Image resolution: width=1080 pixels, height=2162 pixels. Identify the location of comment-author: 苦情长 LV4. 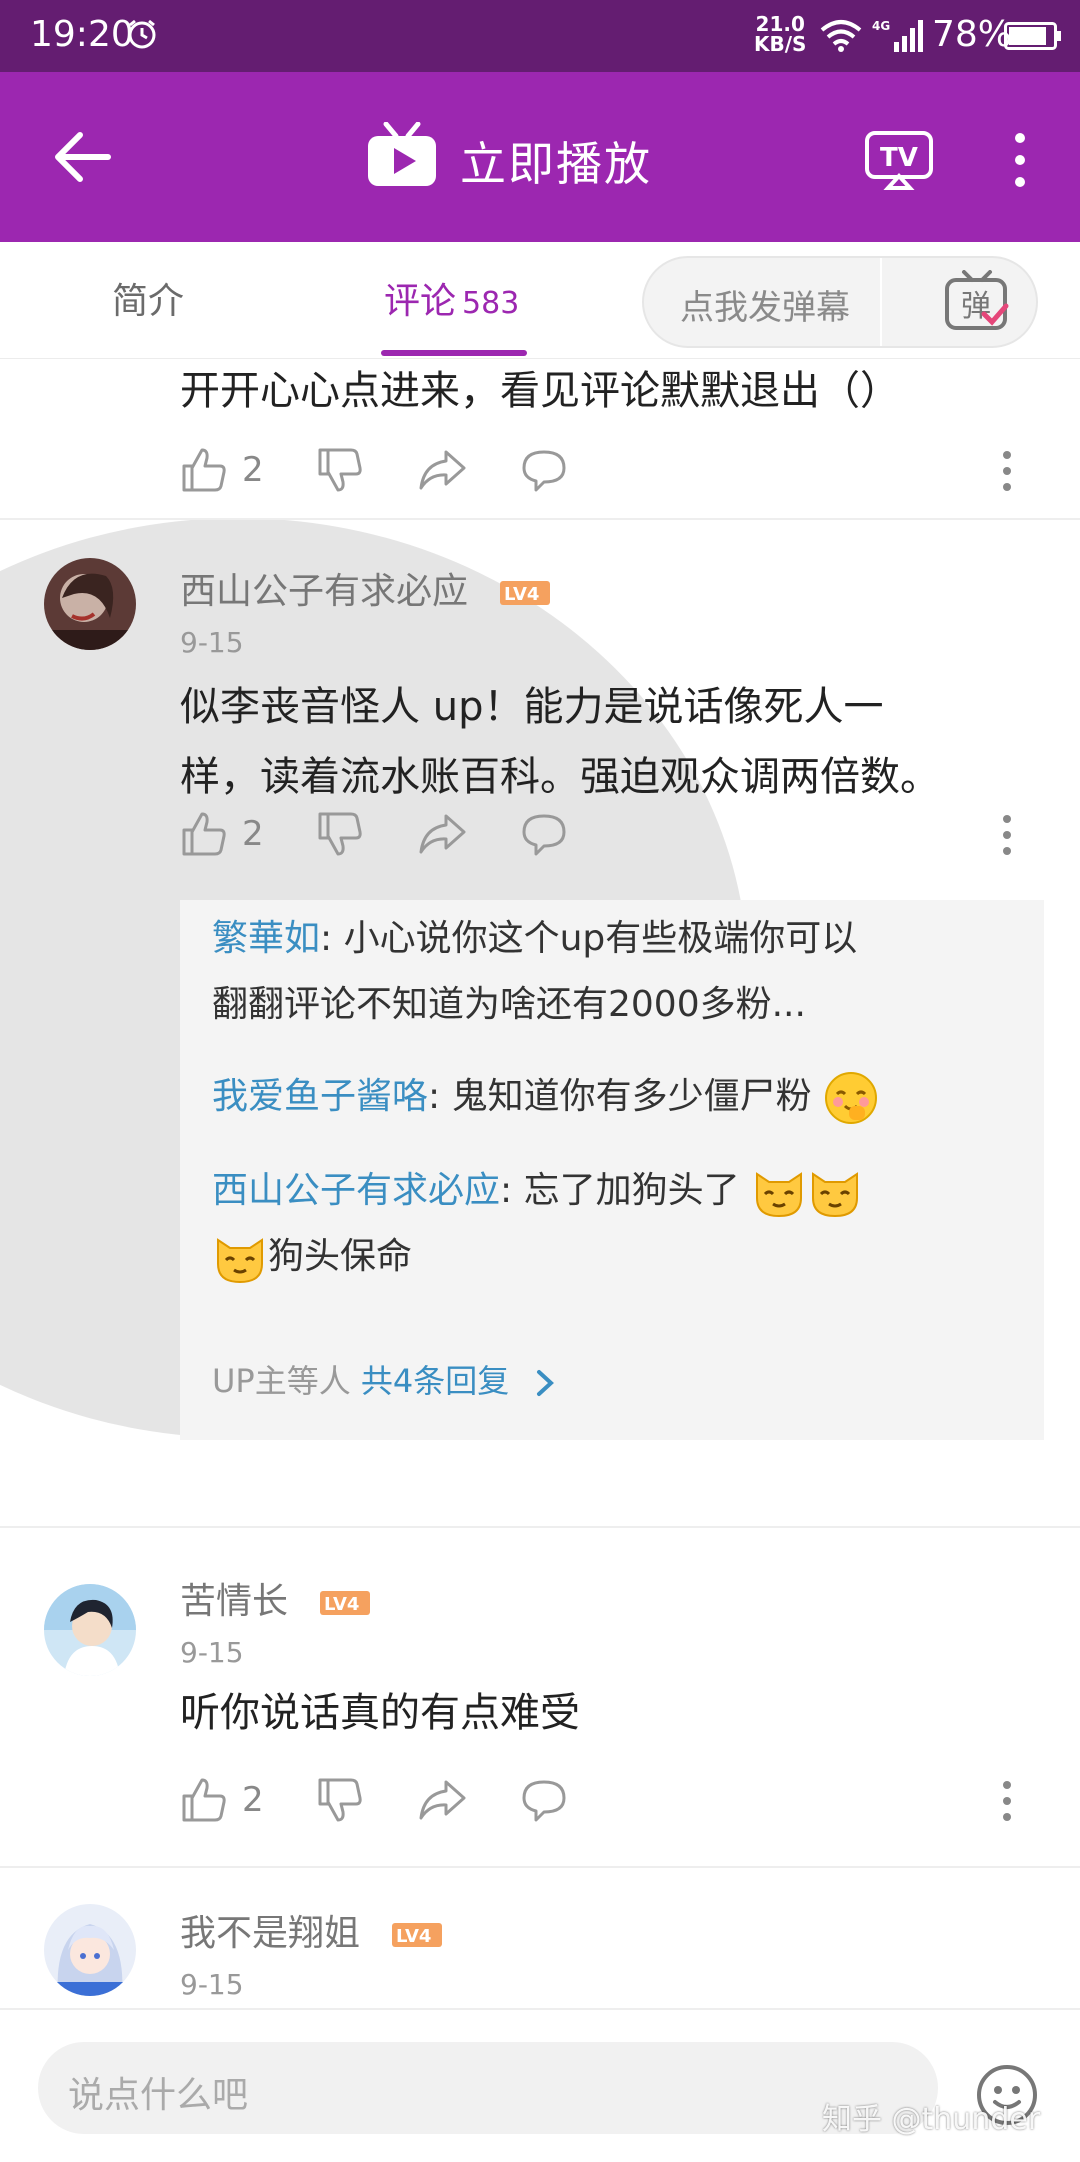
(275, 1598).